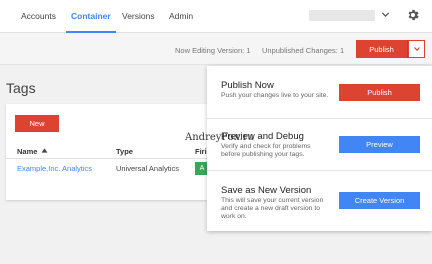 This screenshot has height=264, width=432. Describe the element at coordinates (275, 95) in the screenshot. I see `publish-now-description: Push your changes live to your site.` at that location.